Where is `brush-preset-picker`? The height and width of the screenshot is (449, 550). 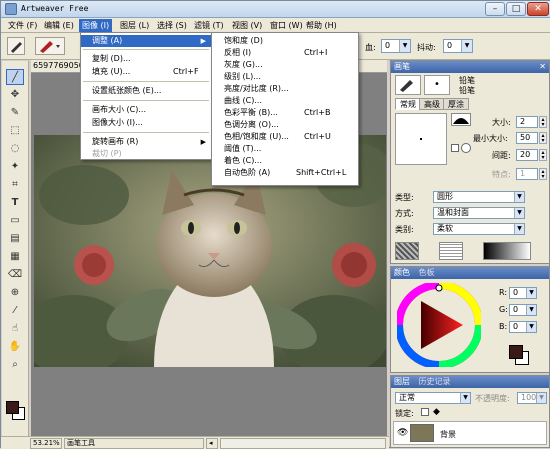 brush-preset-picker is located at coordinates (50, 46).